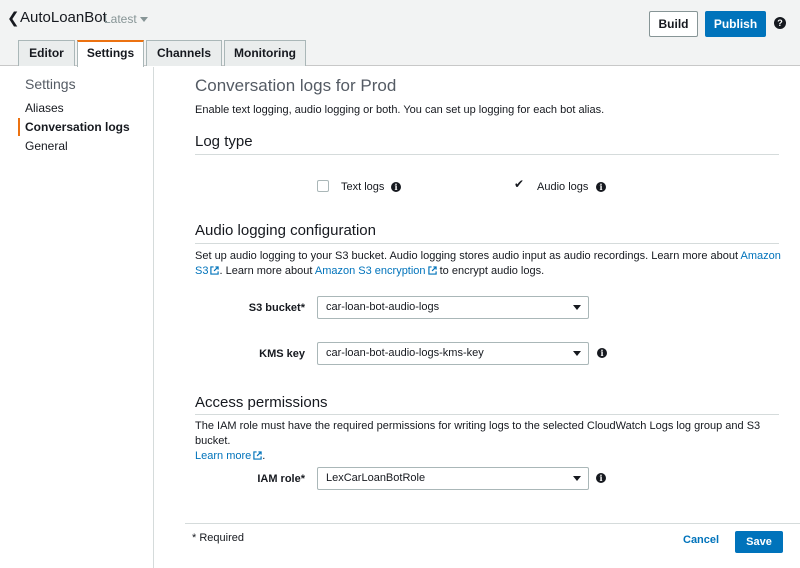  I want to click on back-arrow-icon: ❮, so click(13, 19).